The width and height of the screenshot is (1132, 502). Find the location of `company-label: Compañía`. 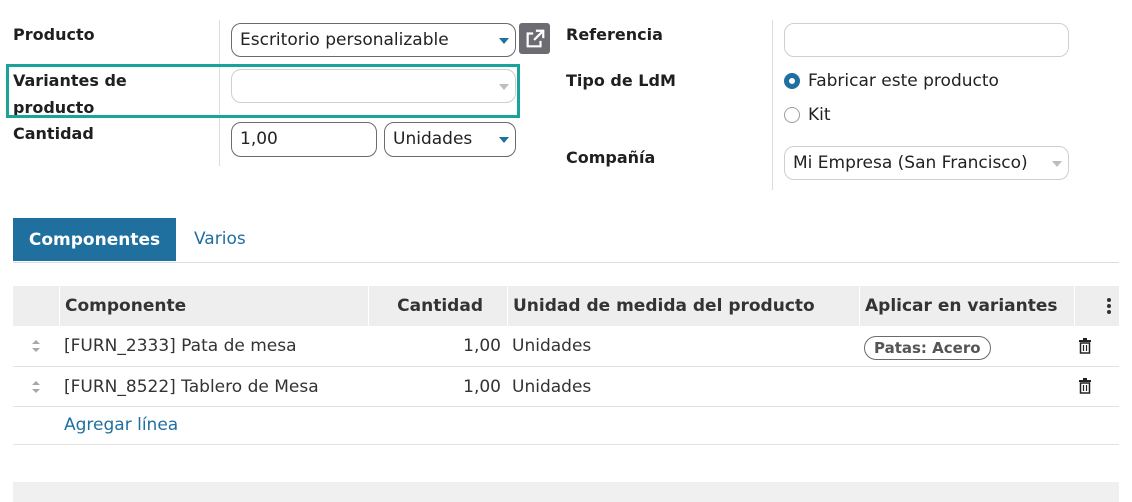

company-label: Compañía is located at coordinates (611, 157).